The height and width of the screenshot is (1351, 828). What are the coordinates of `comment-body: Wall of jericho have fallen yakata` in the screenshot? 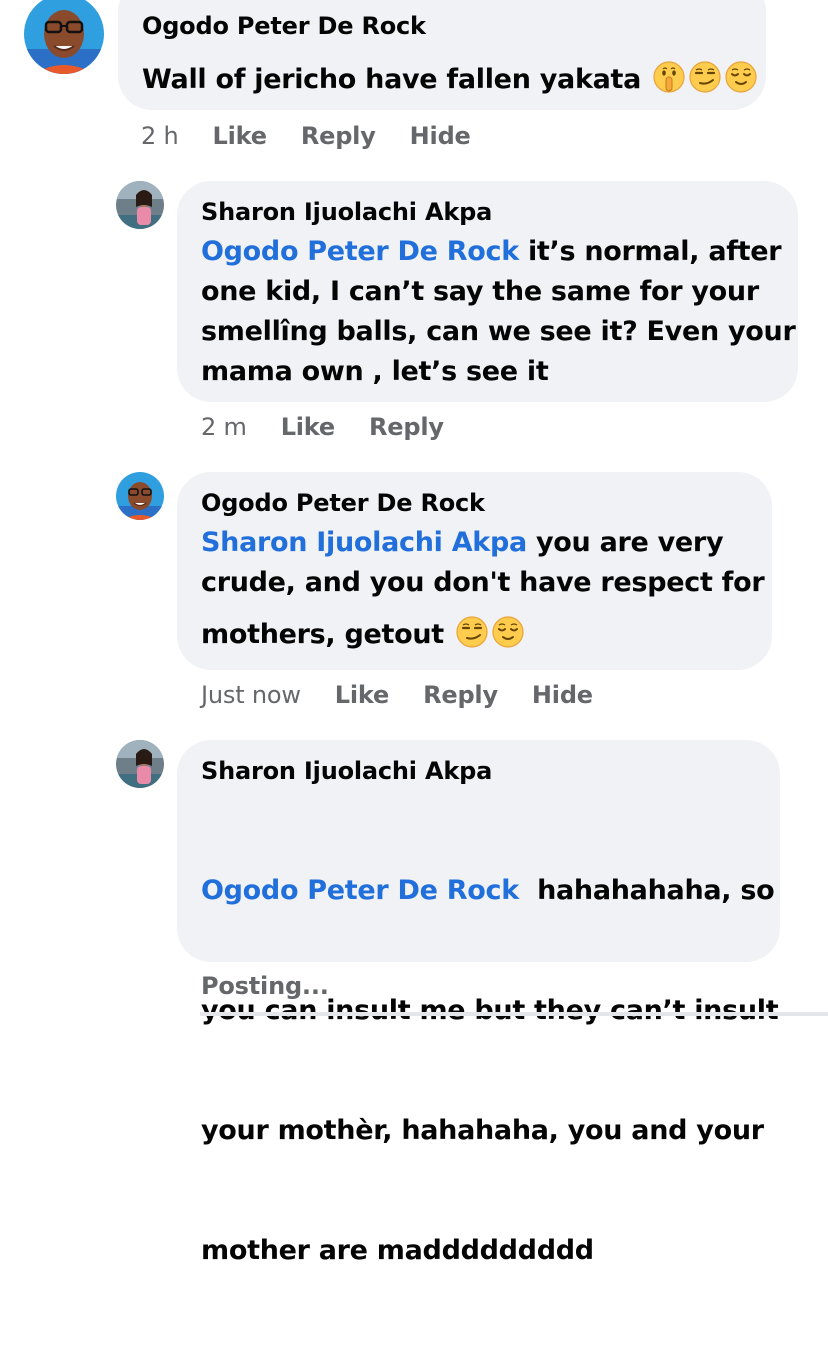 It's located at (392, 79).